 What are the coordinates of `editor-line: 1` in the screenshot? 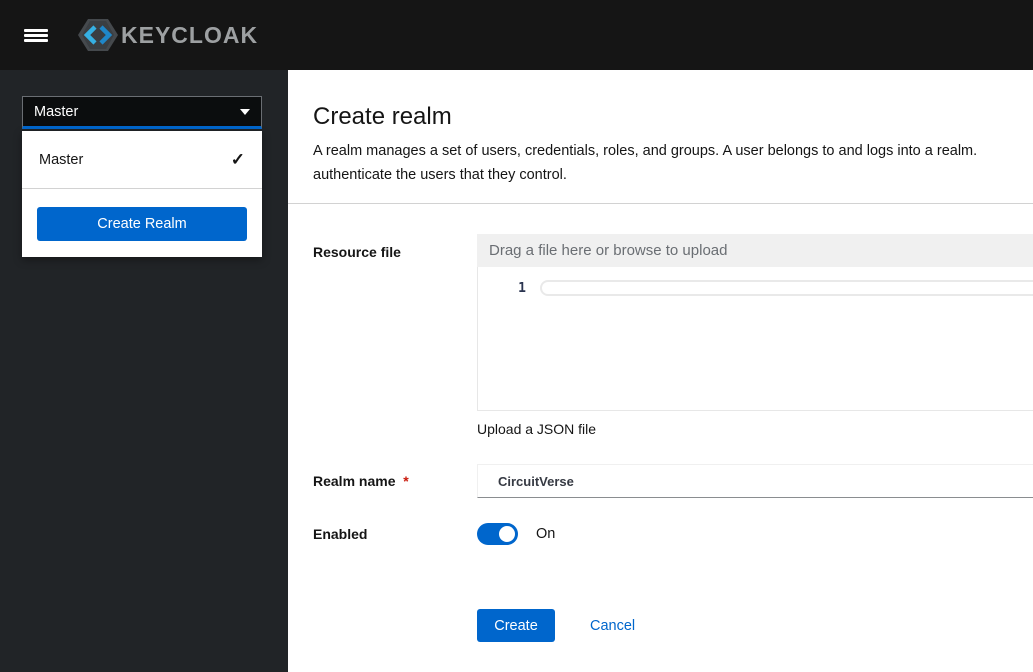 It's located at (755, 288).